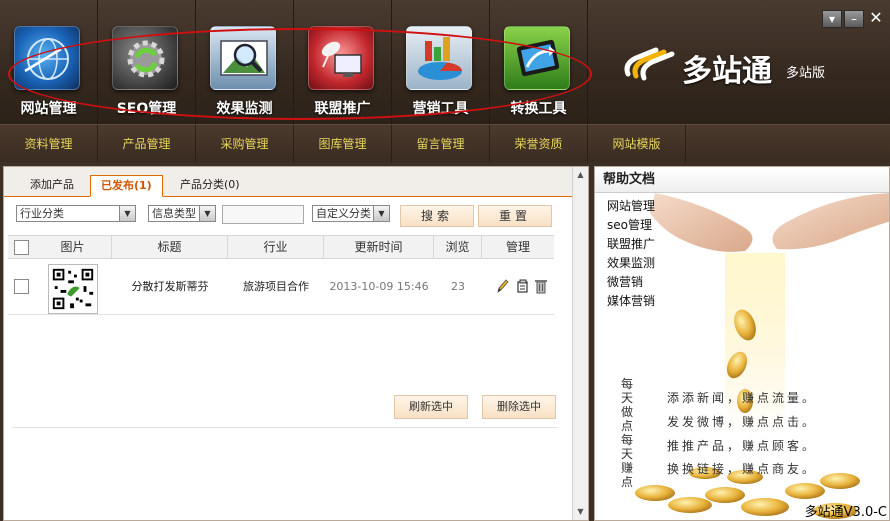 The width and height of the screenshot is (890, 521). I want to click on tab-published: 已发布(1), so click(126, 186).